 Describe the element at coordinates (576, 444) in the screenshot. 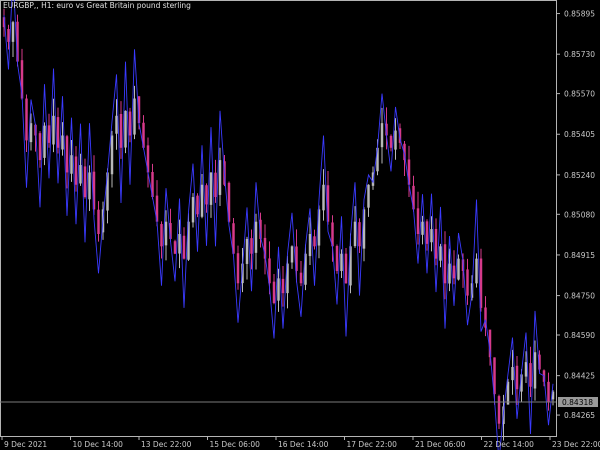

I see `x-tick-label: 23 Dec 22:00` at that location.